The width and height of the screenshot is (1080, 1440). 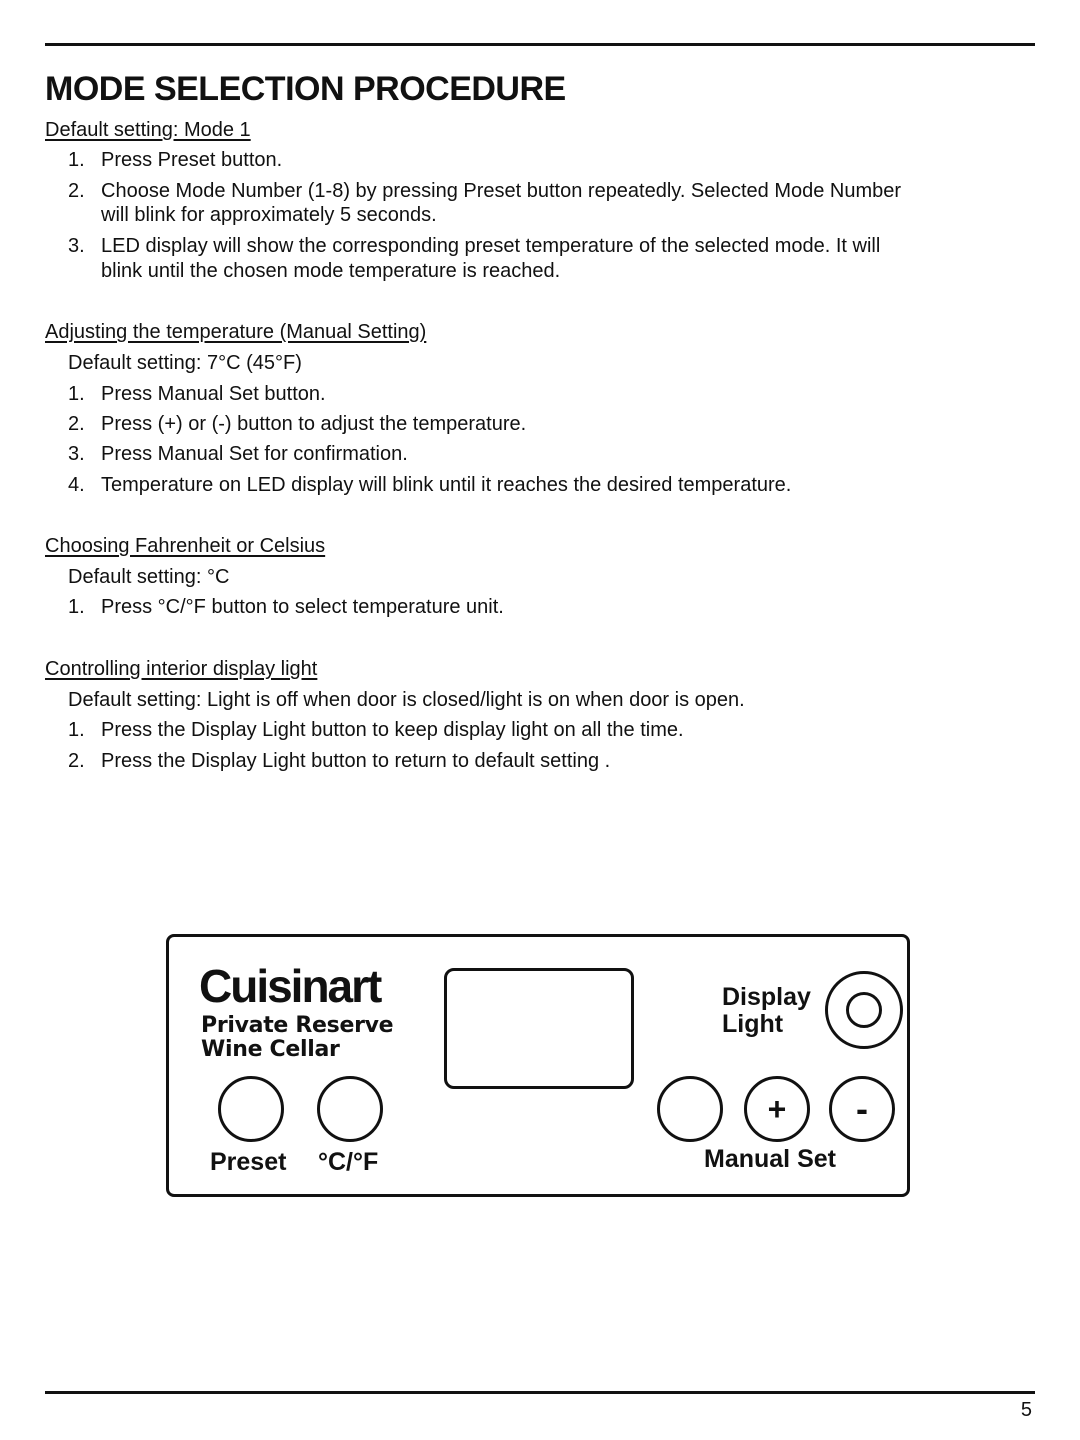 I want to click on default-setting: Default setting: 7°C (45°F), so click(x=185, y=363).